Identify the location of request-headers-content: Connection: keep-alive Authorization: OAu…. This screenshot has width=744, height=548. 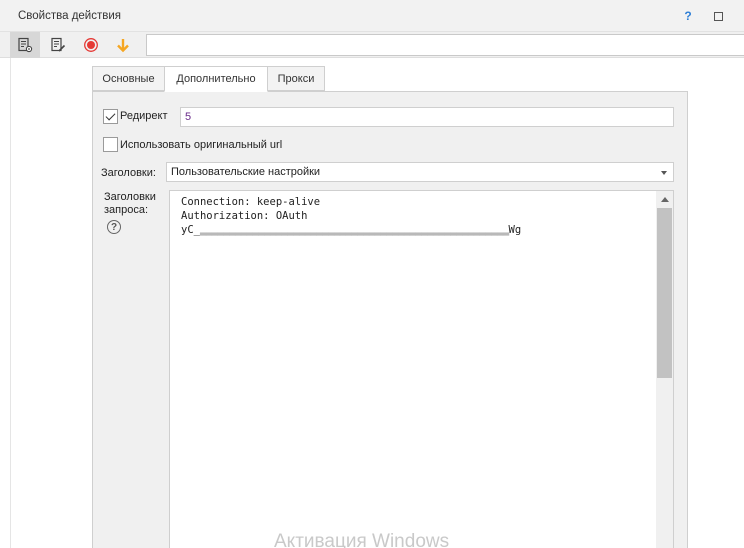
(351, 216).